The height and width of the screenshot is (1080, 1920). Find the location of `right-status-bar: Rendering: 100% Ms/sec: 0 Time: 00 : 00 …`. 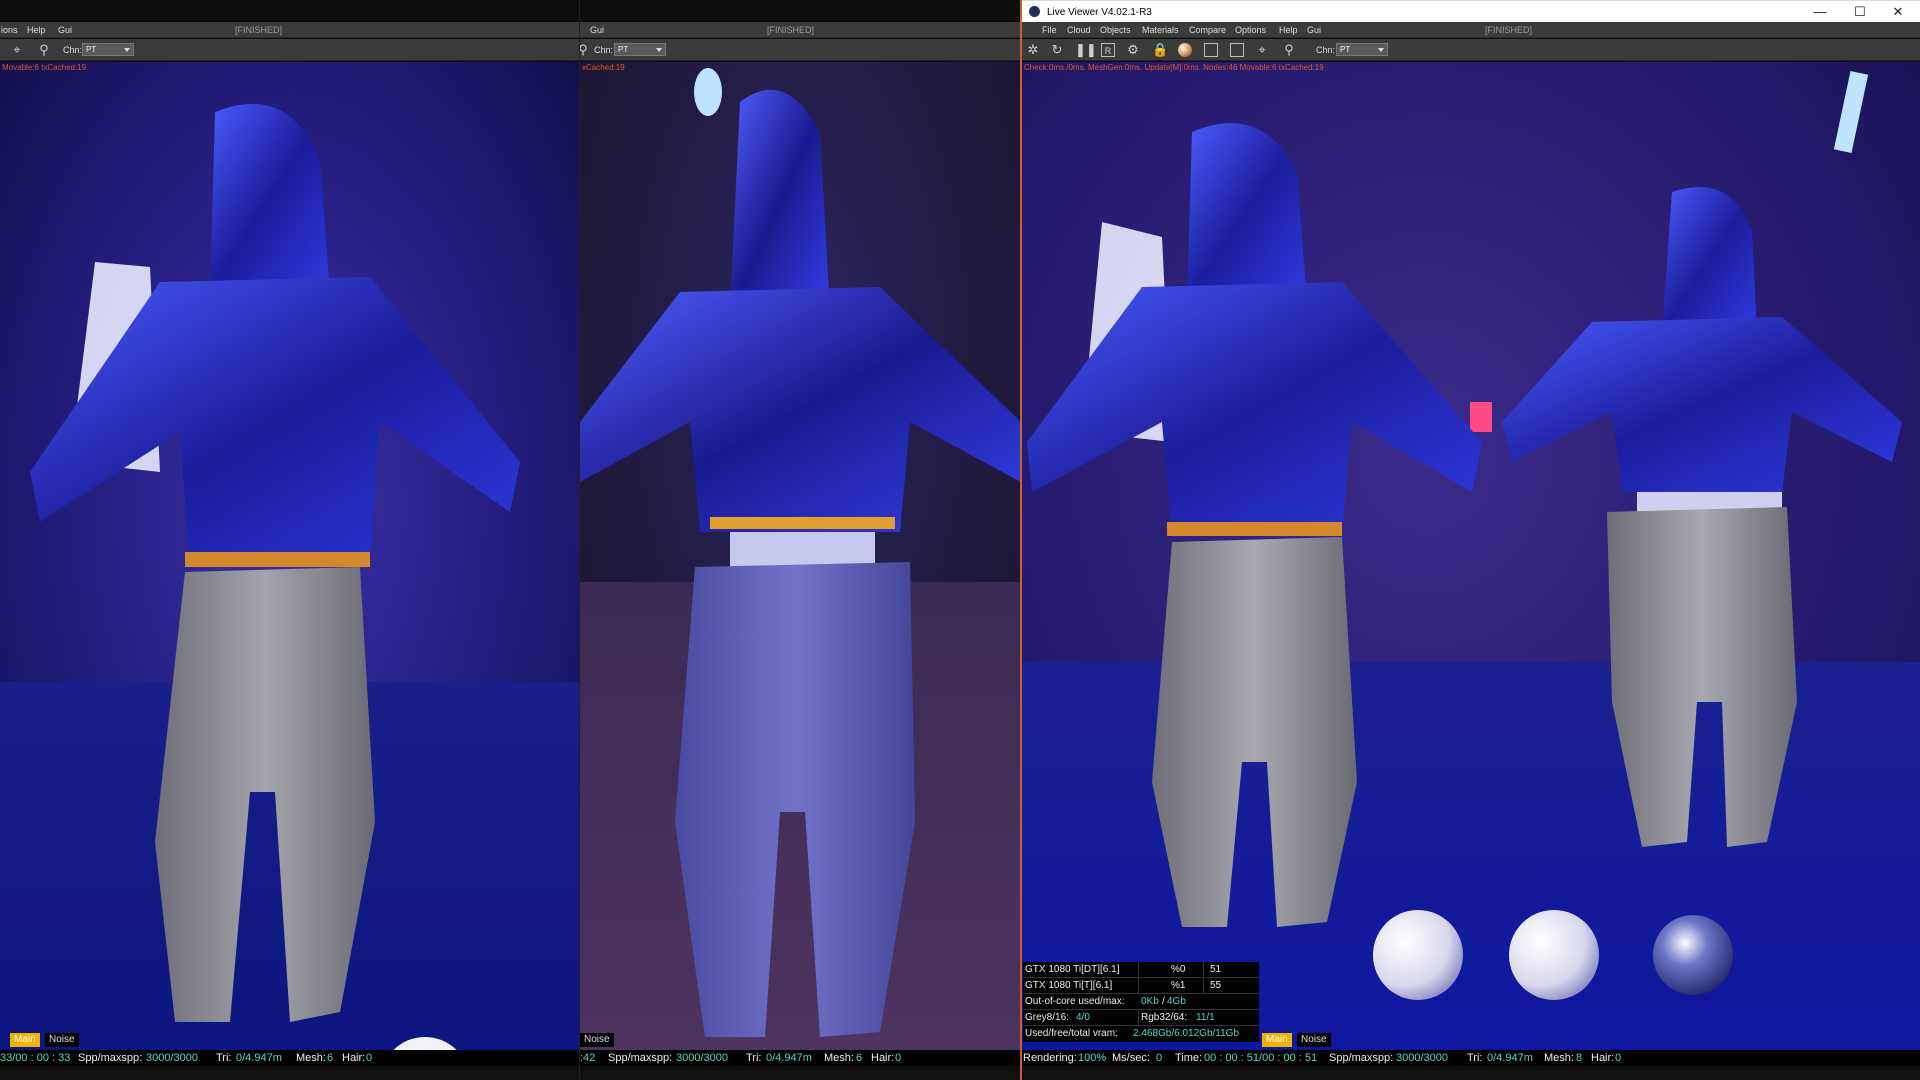

right-status-bar: Rendering: 100% Ms/sec: 0 Time: 00 : 00 … is located at coordinates (1471, 1058).